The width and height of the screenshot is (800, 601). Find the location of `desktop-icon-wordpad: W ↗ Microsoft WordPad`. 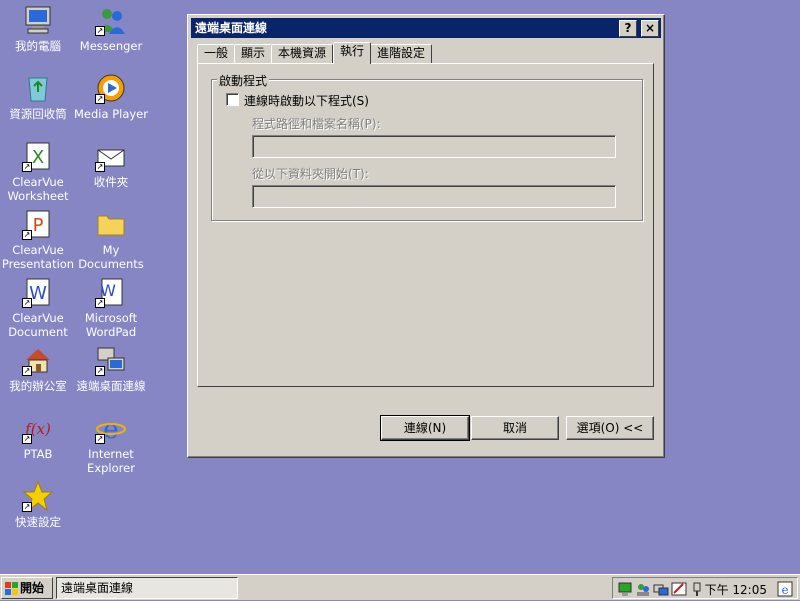

desktop-icon-wordpad: W ↗ Microsoft WordPad is located at coordinates (111, 307).